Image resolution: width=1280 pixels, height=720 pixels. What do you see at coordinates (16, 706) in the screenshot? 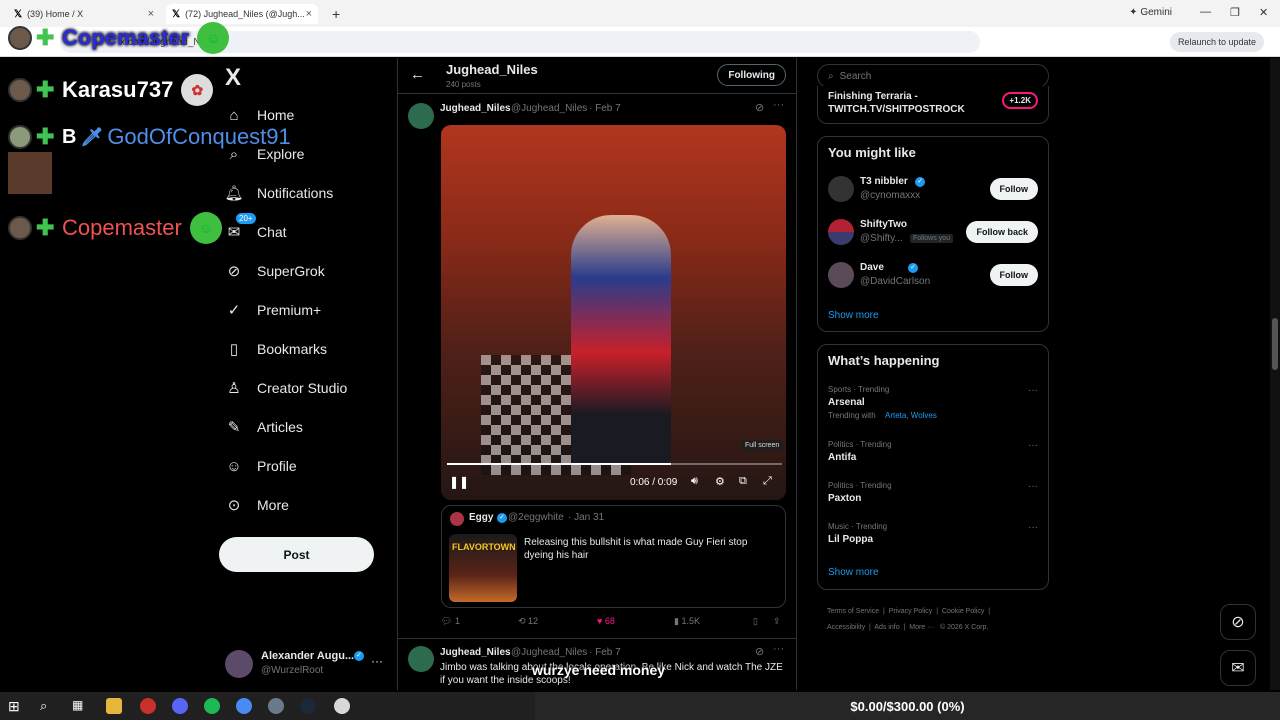
I see `windows-start-icon: ⊞` at bounding box center [16, 706].